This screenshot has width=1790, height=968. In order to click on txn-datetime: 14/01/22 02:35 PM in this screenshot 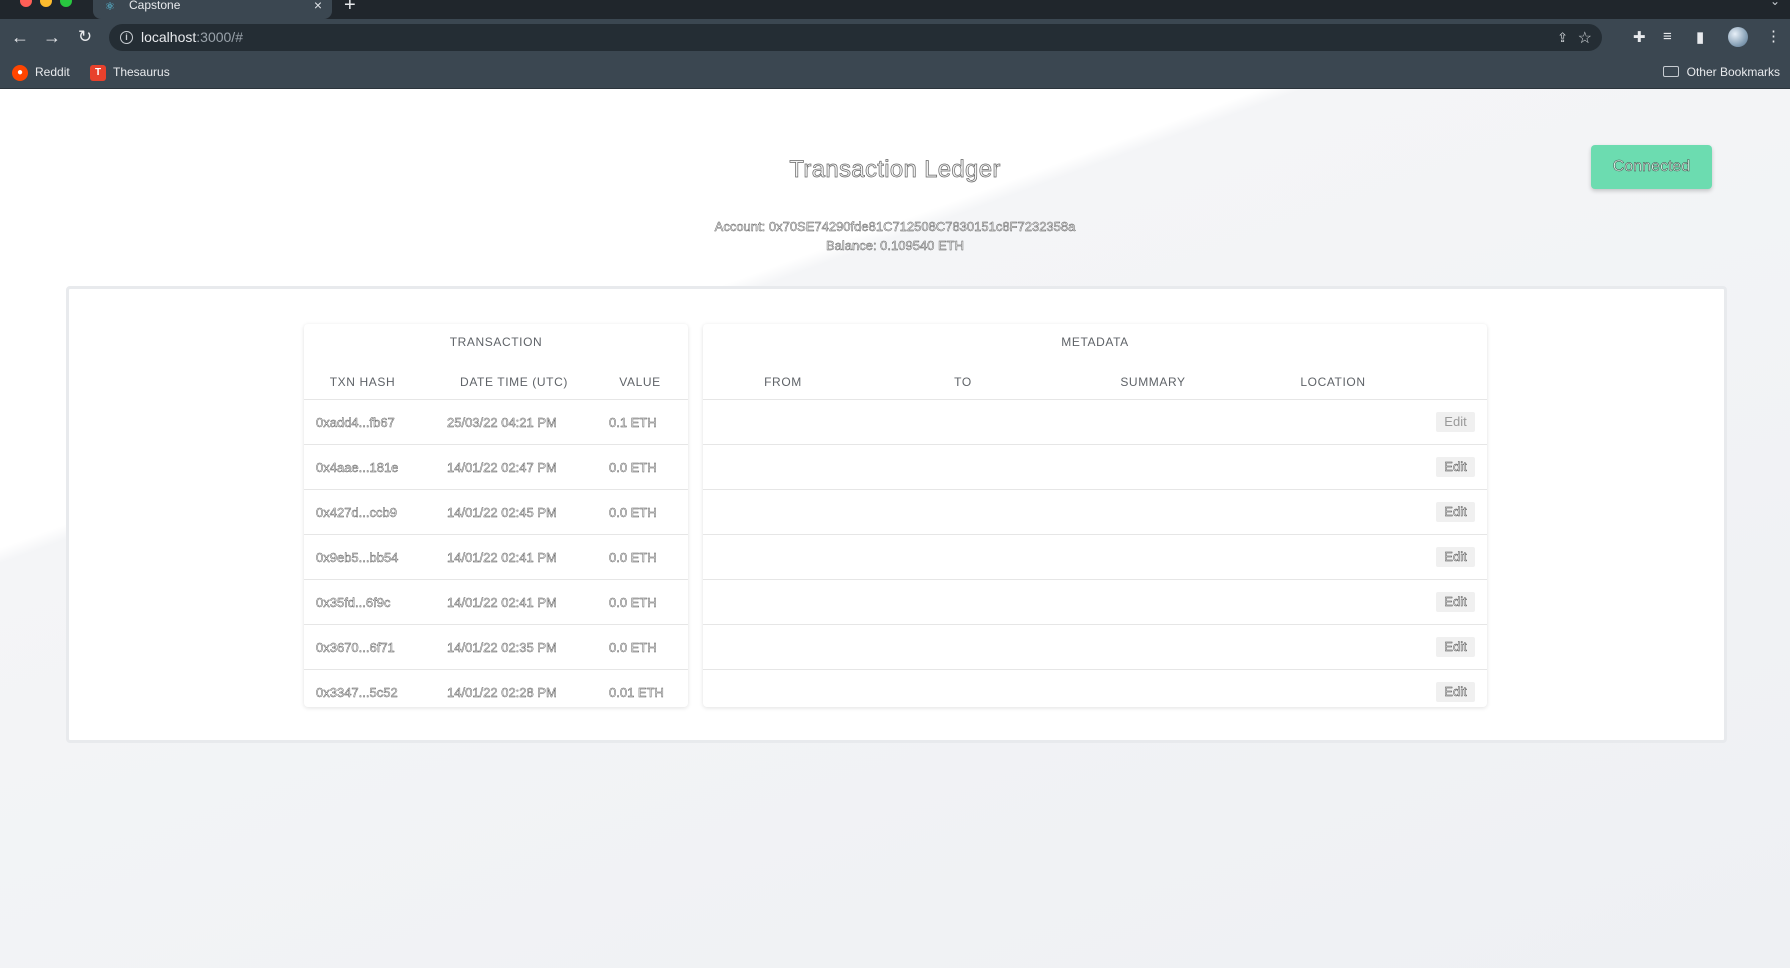, I will do `click(502, 647)`.